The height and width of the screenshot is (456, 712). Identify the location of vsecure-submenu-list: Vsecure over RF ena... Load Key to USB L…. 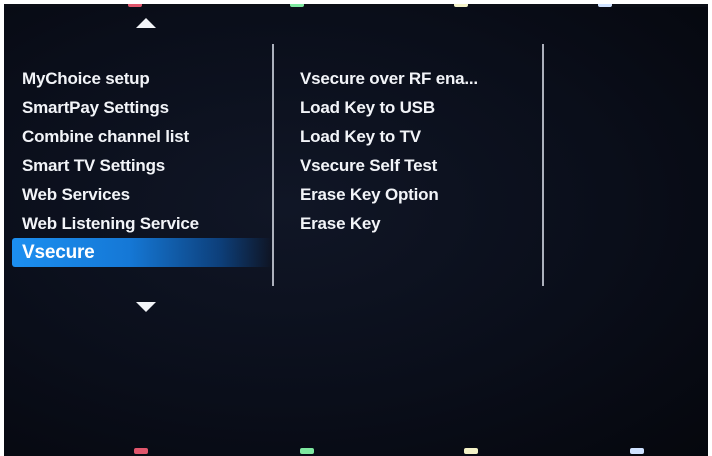
(418, 151).